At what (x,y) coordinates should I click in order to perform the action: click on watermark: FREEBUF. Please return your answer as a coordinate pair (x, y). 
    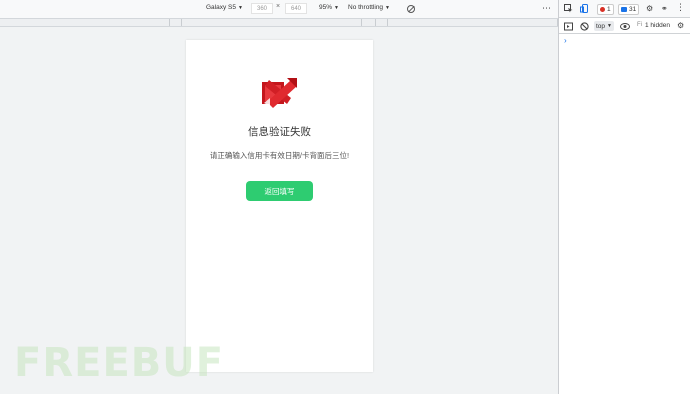
    Looking at the image, I should click on (119, 363).